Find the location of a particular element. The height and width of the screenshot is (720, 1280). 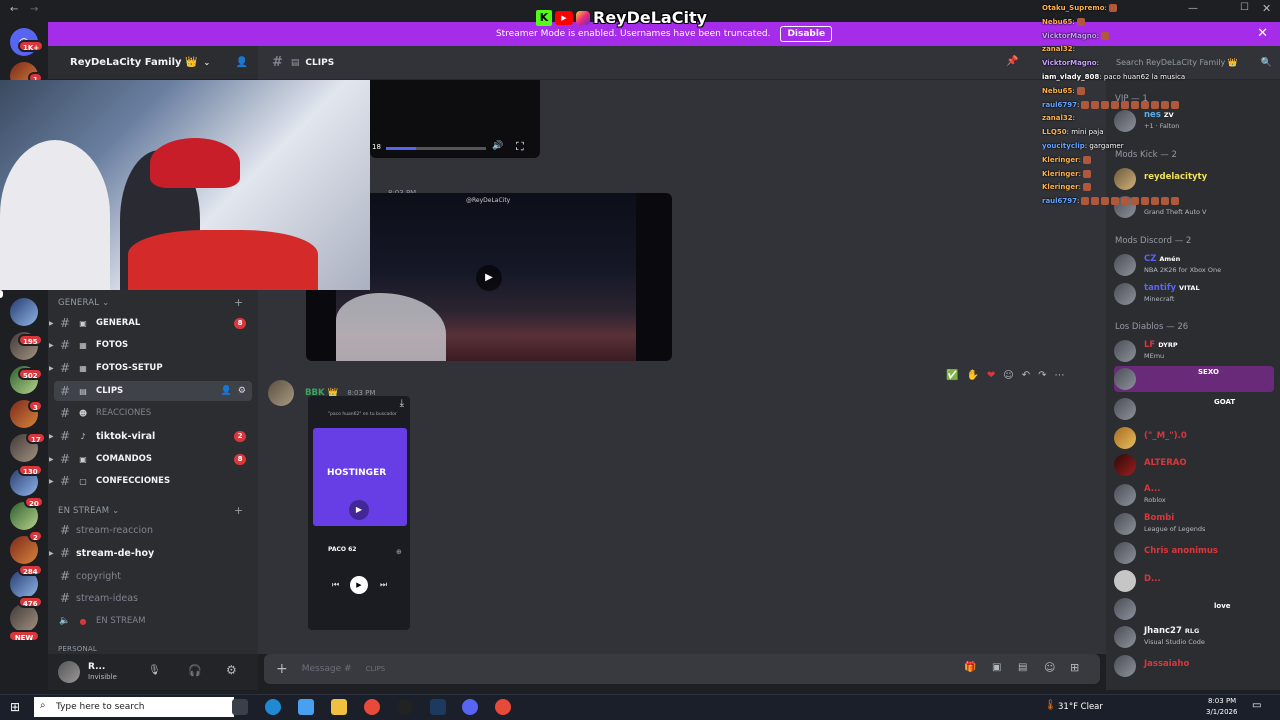

clock-time: 8:03 PM is located at coordinates (1222, 701).